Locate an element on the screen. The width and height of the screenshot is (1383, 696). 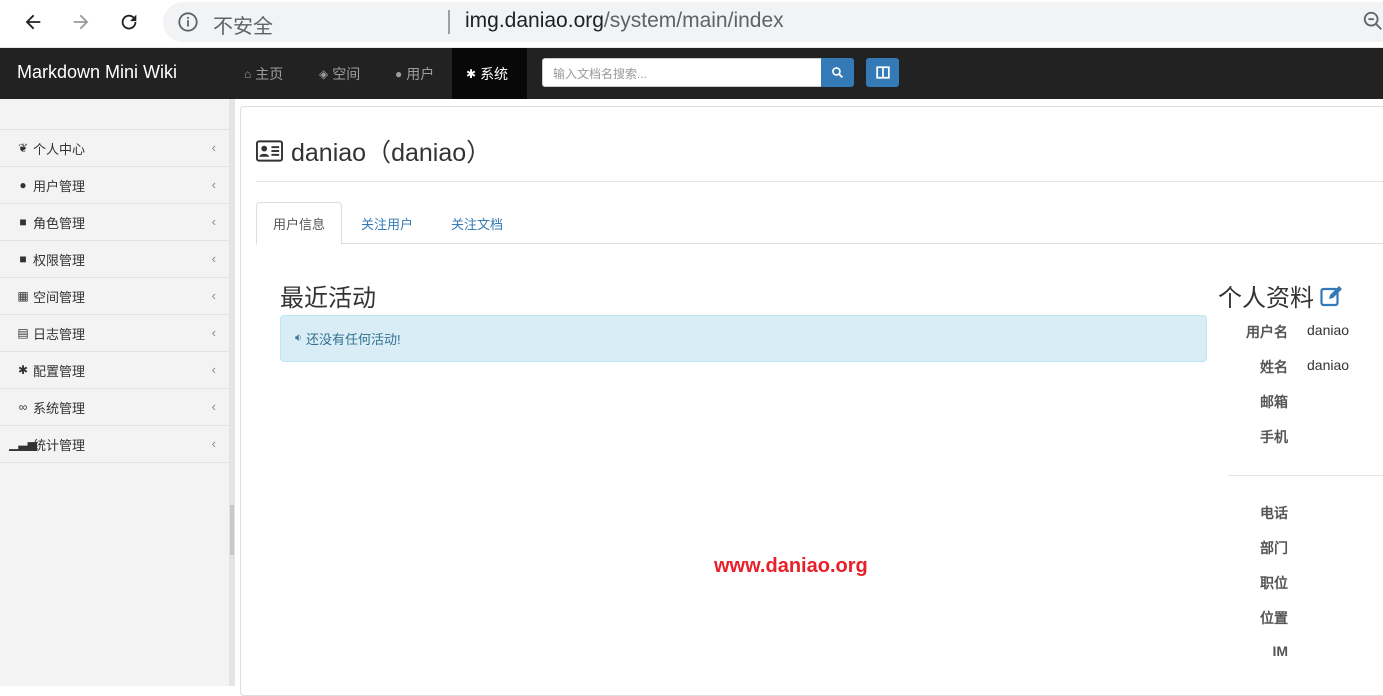
edit-icon is located at coordinates (1332, 296).